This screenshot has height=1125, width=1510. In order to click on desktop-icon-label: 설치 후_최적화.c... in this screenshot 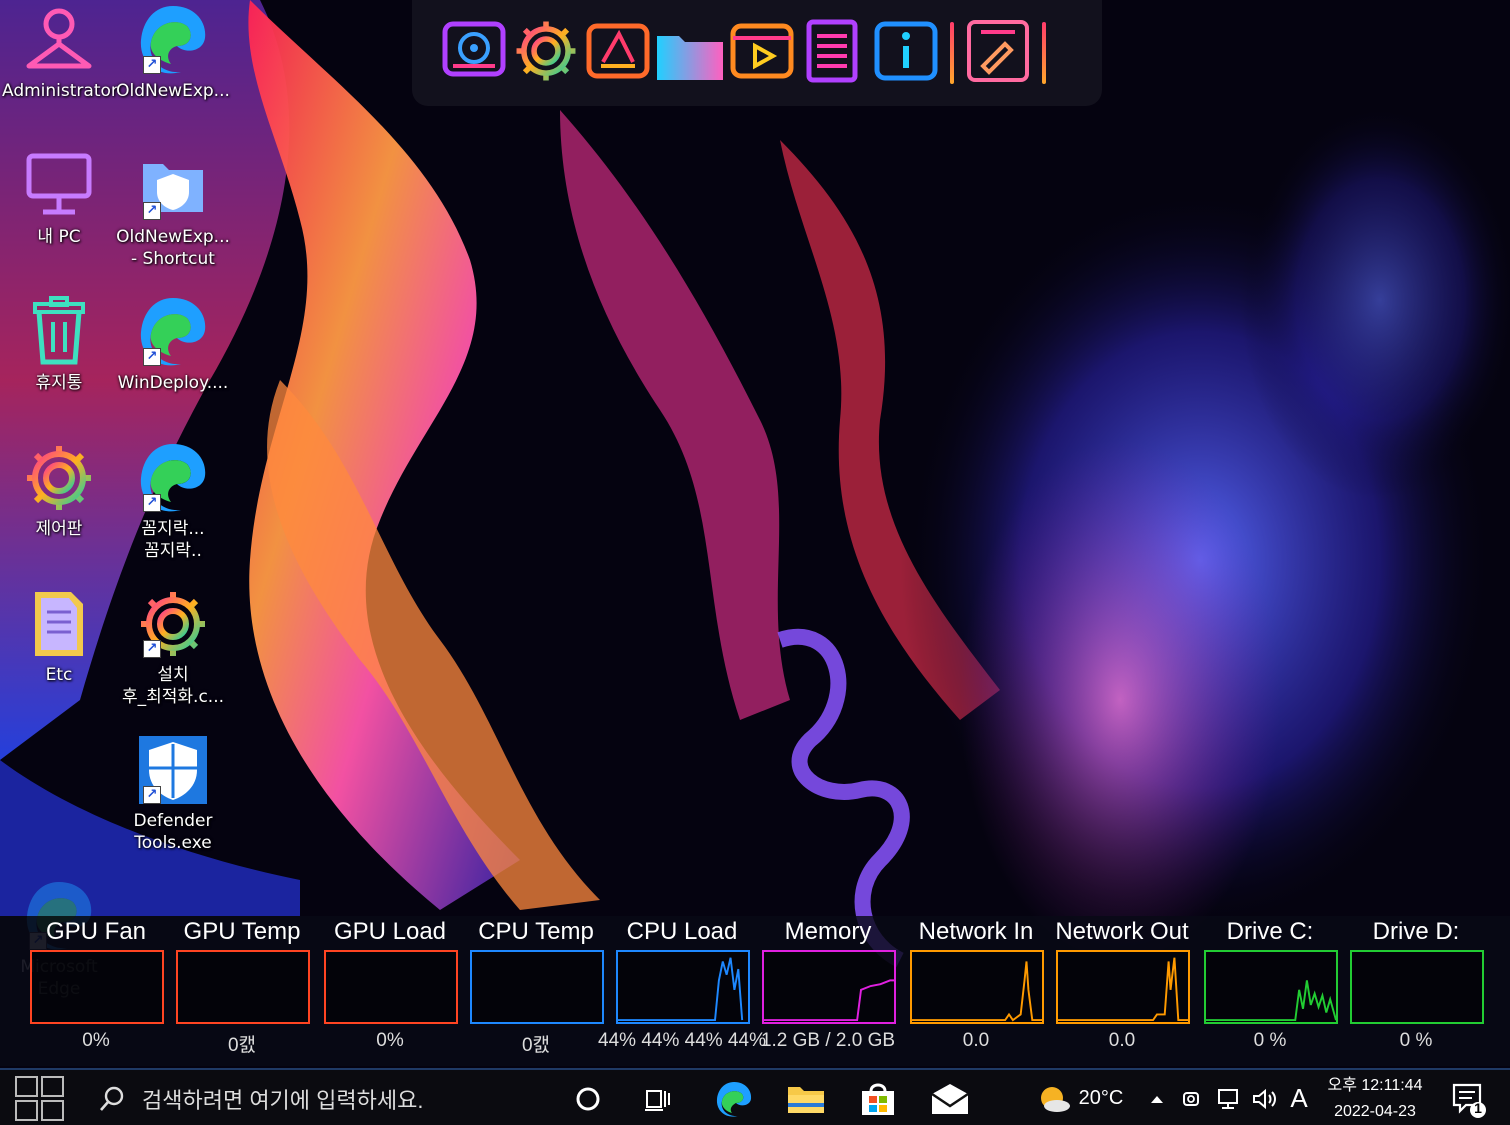, I will do `click(173, 686)`.